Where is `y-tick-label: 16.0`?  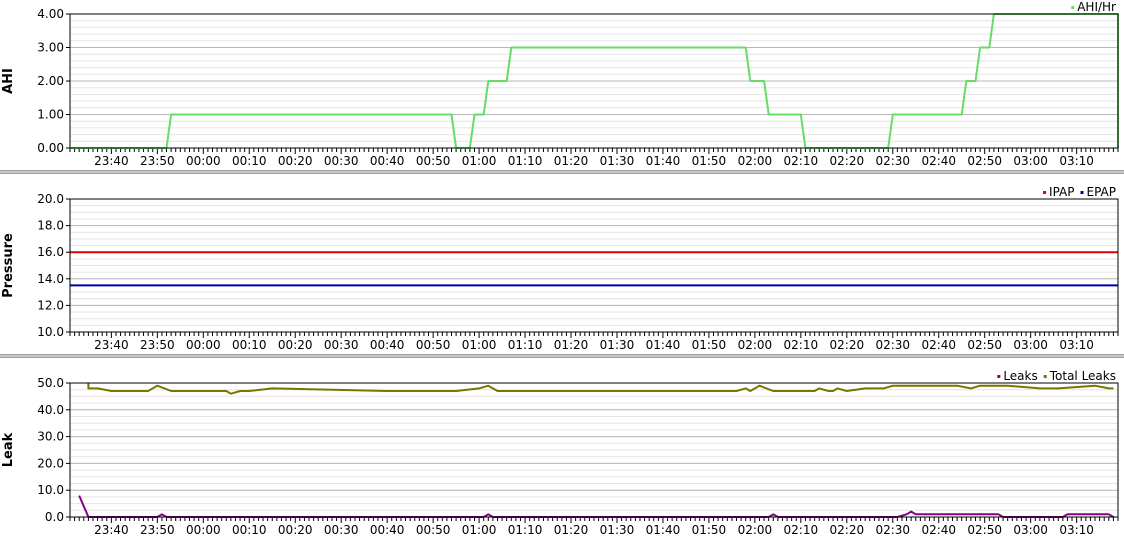 y-tick-label: 16.0 is located at coordinates (50, 252).